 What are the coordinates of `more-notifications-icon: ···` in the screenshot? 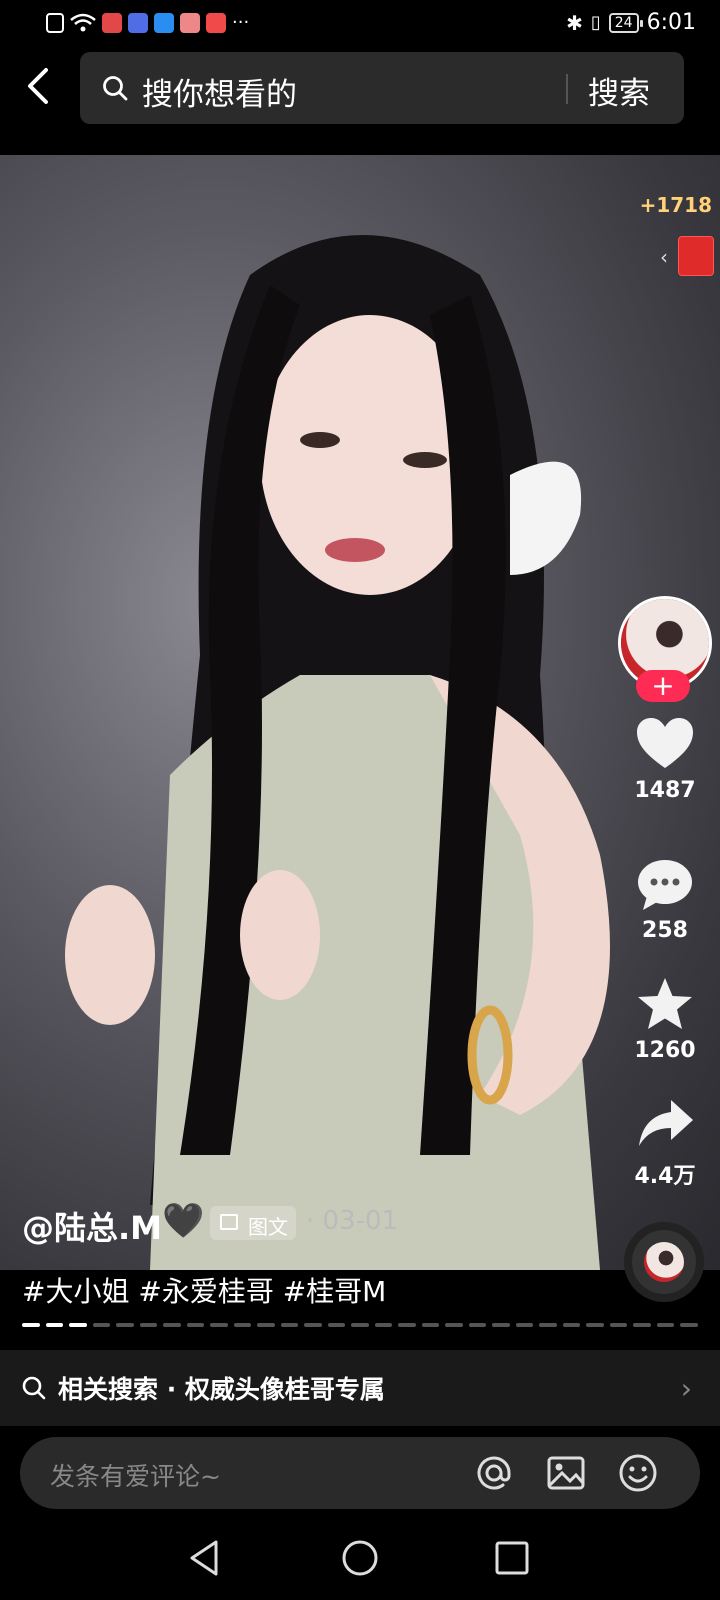 It's located at (241, 22).